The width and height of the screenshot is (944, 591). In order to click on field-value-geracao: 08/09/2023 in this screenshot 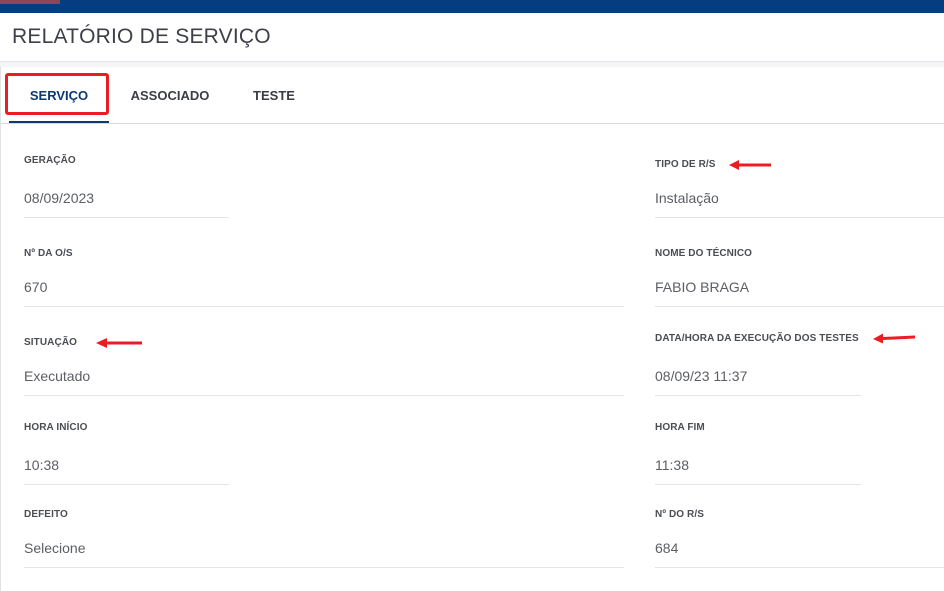, I will do `click(59, 198)`.